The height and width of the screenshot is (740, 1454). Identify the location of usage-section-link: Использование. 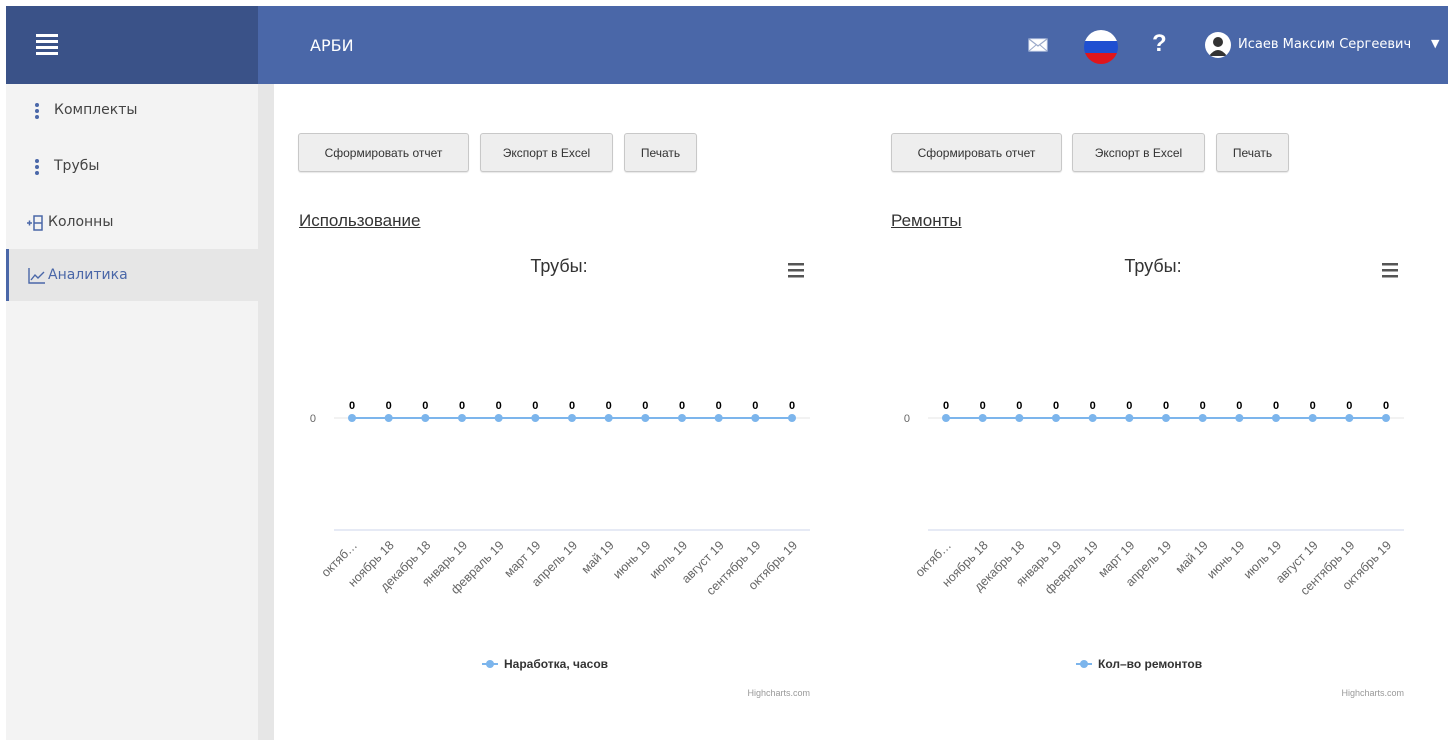
(359, 221).